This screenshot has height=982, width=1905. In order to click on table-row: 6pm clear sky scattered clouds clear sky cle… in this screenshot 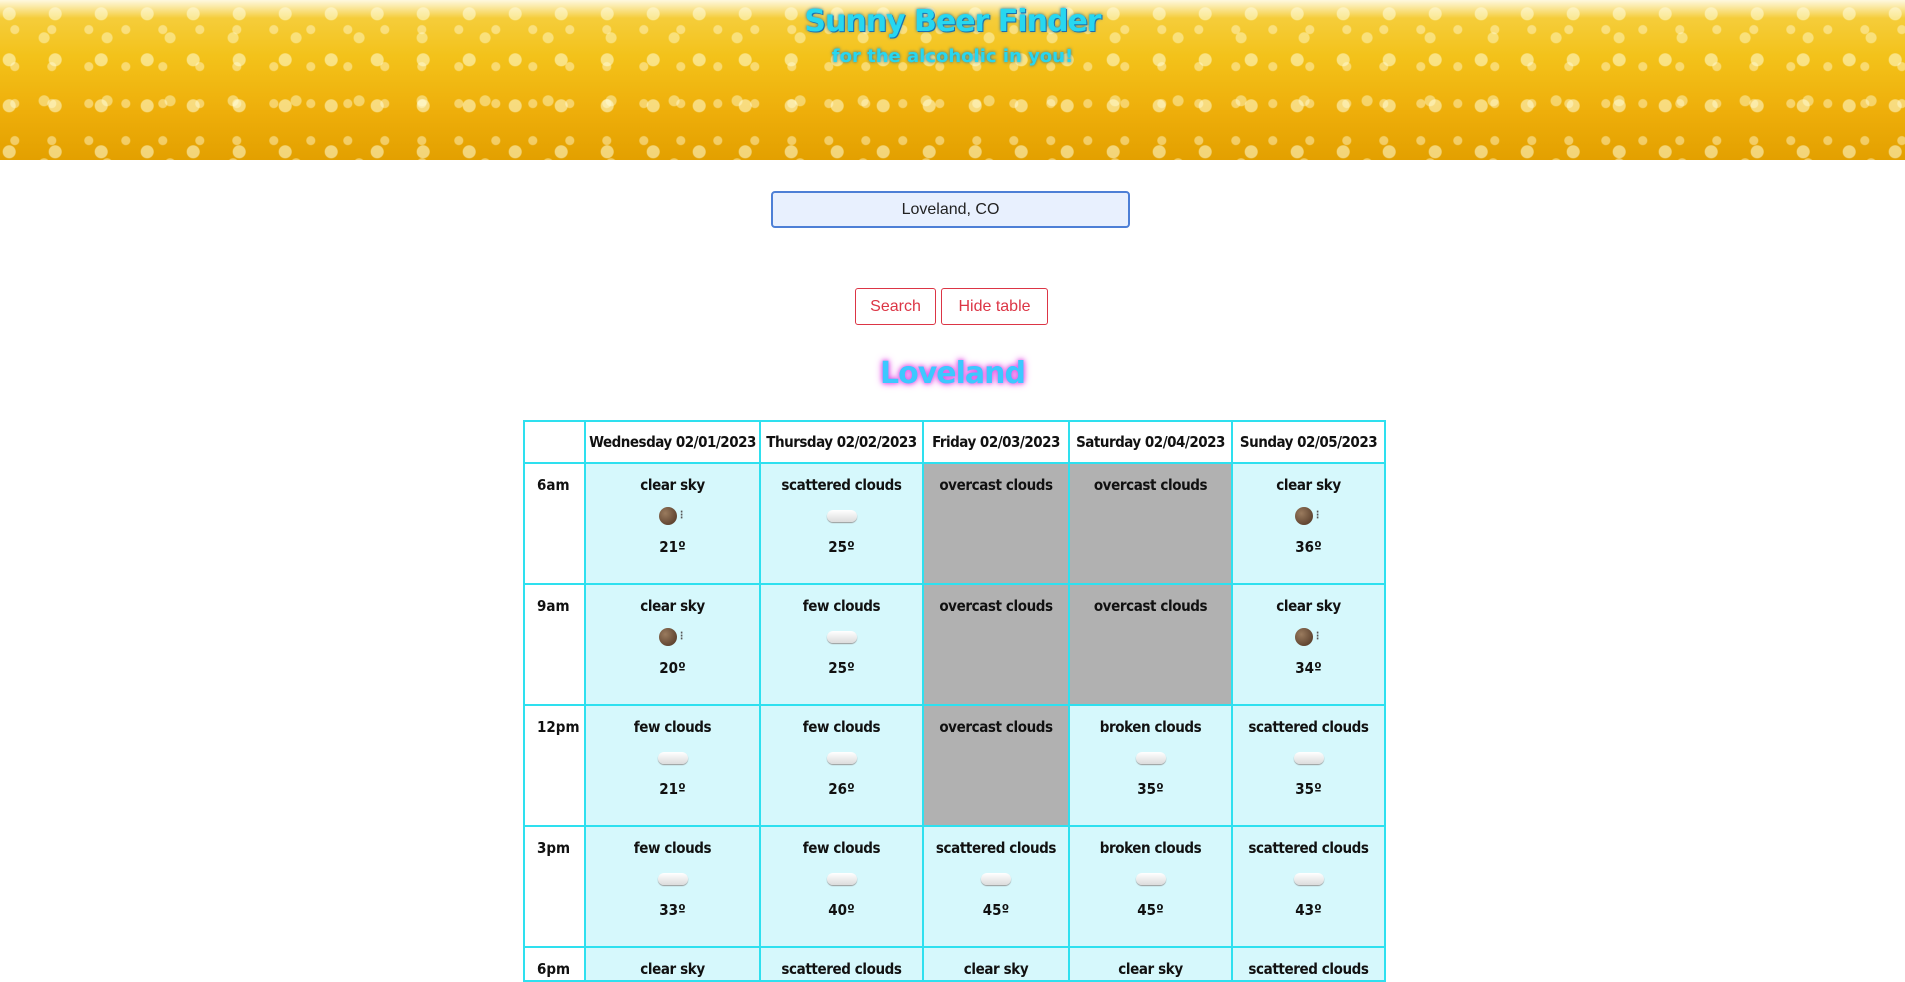, I will do `click(954, 964)`.